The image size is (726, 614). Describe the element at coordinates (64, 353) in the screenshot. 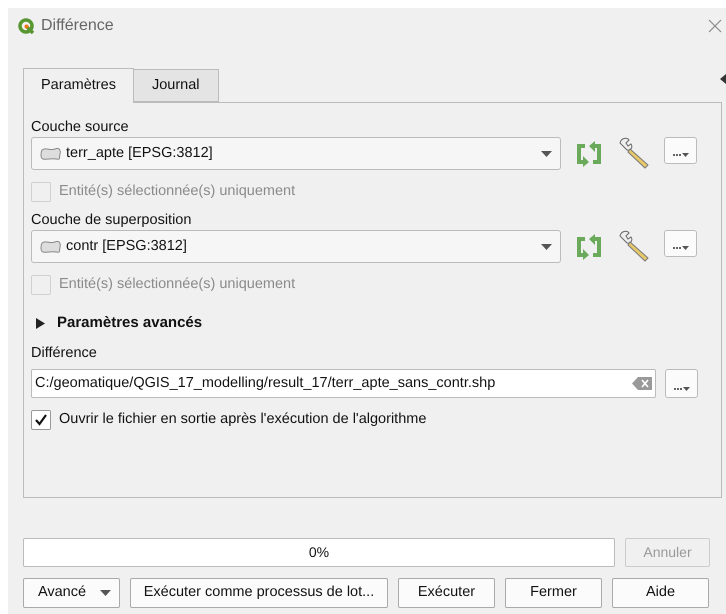

I see `field-label: Différence` at that location.